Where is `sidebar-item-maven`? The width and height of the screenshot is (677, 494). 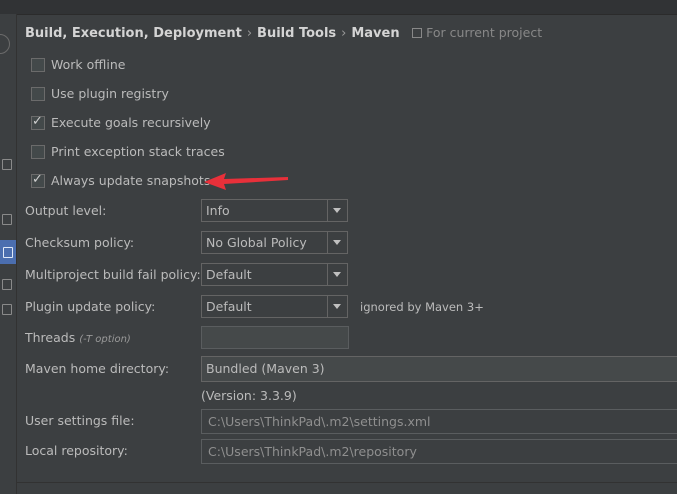
sidebar-item-maven is located at coordinates (8, 252).